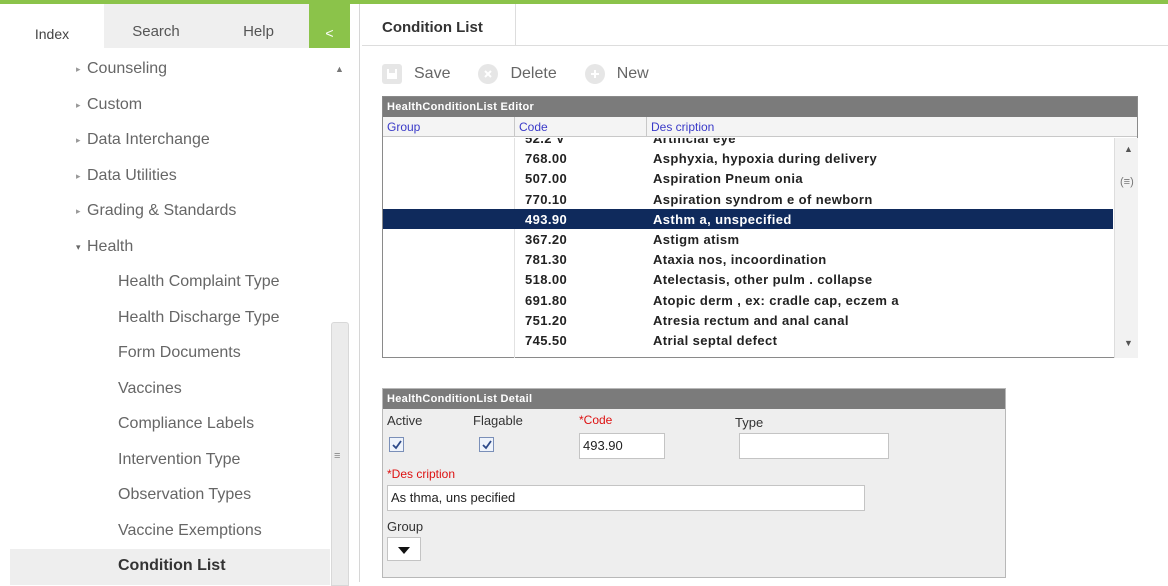  Describe the element at coordinates (421, 474) in the screenshot. I see `description-label: *Des cription` at that location.